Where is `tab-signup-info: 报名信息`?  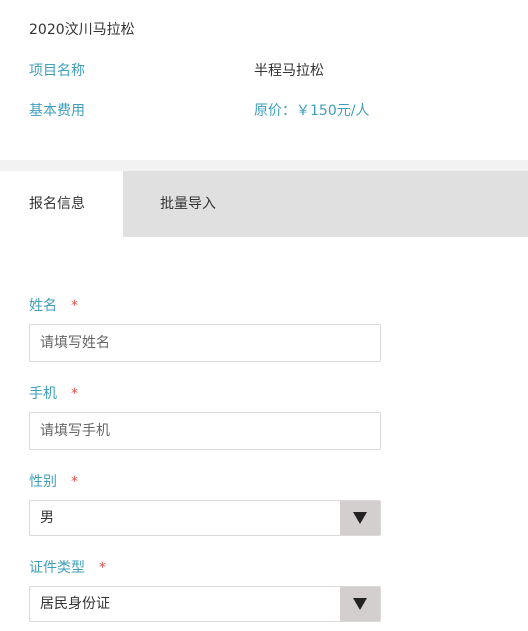 tab-signup-info: 报名信息 is located at coordinates (61, 204).